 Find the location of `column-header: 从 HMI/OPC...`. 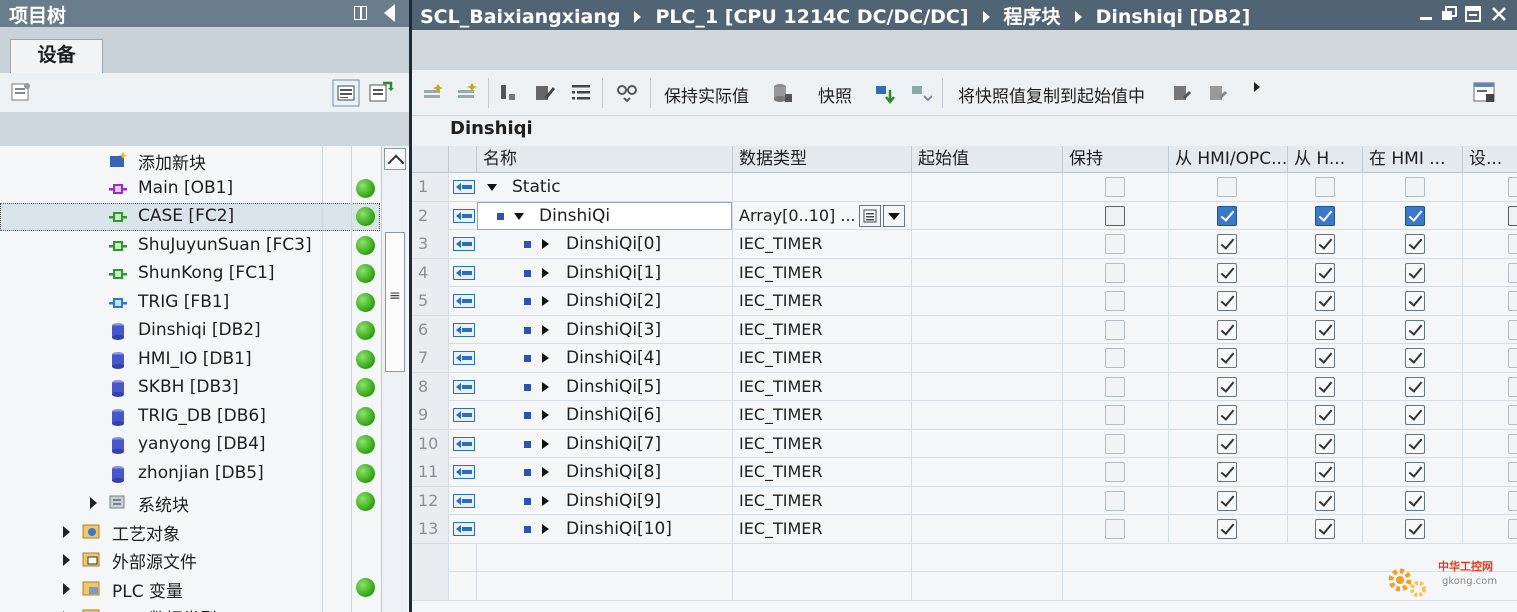

column-header: 从 HMI/OPC... is located at coordinates (1228, 159).